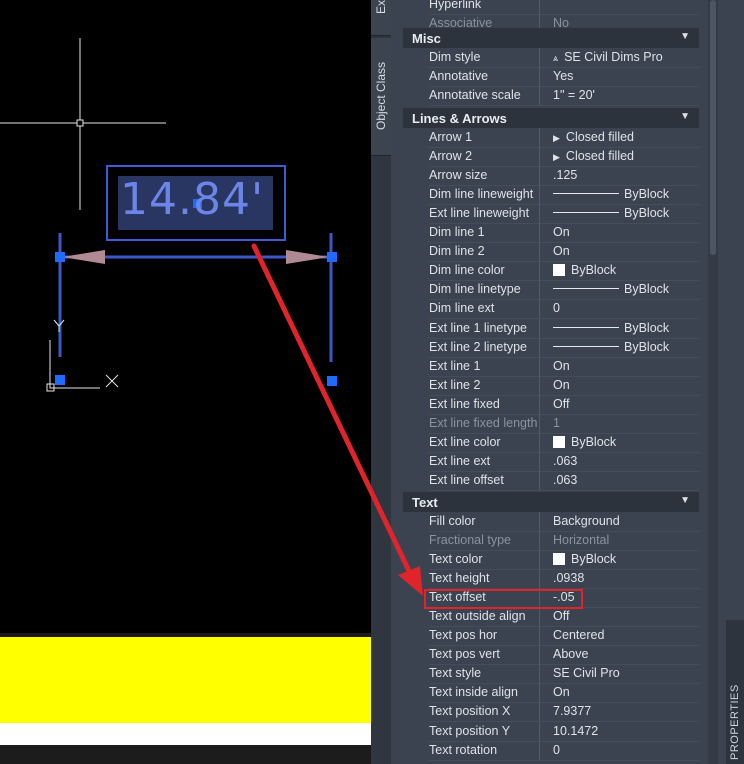 The image size is (744, 764). What do you see at coordinates (586, 673) in the screenshot?
I see `property-value: SE Civil Pro` at bounding box center [586, 673].